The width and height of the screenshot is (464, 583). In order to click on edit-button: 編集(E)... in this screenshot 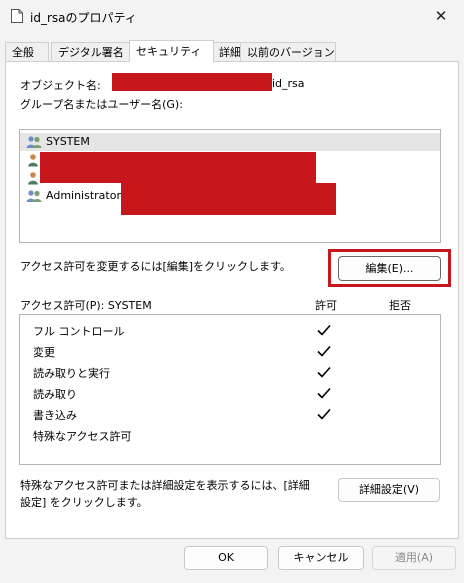, I will do `click(389, 268)`.